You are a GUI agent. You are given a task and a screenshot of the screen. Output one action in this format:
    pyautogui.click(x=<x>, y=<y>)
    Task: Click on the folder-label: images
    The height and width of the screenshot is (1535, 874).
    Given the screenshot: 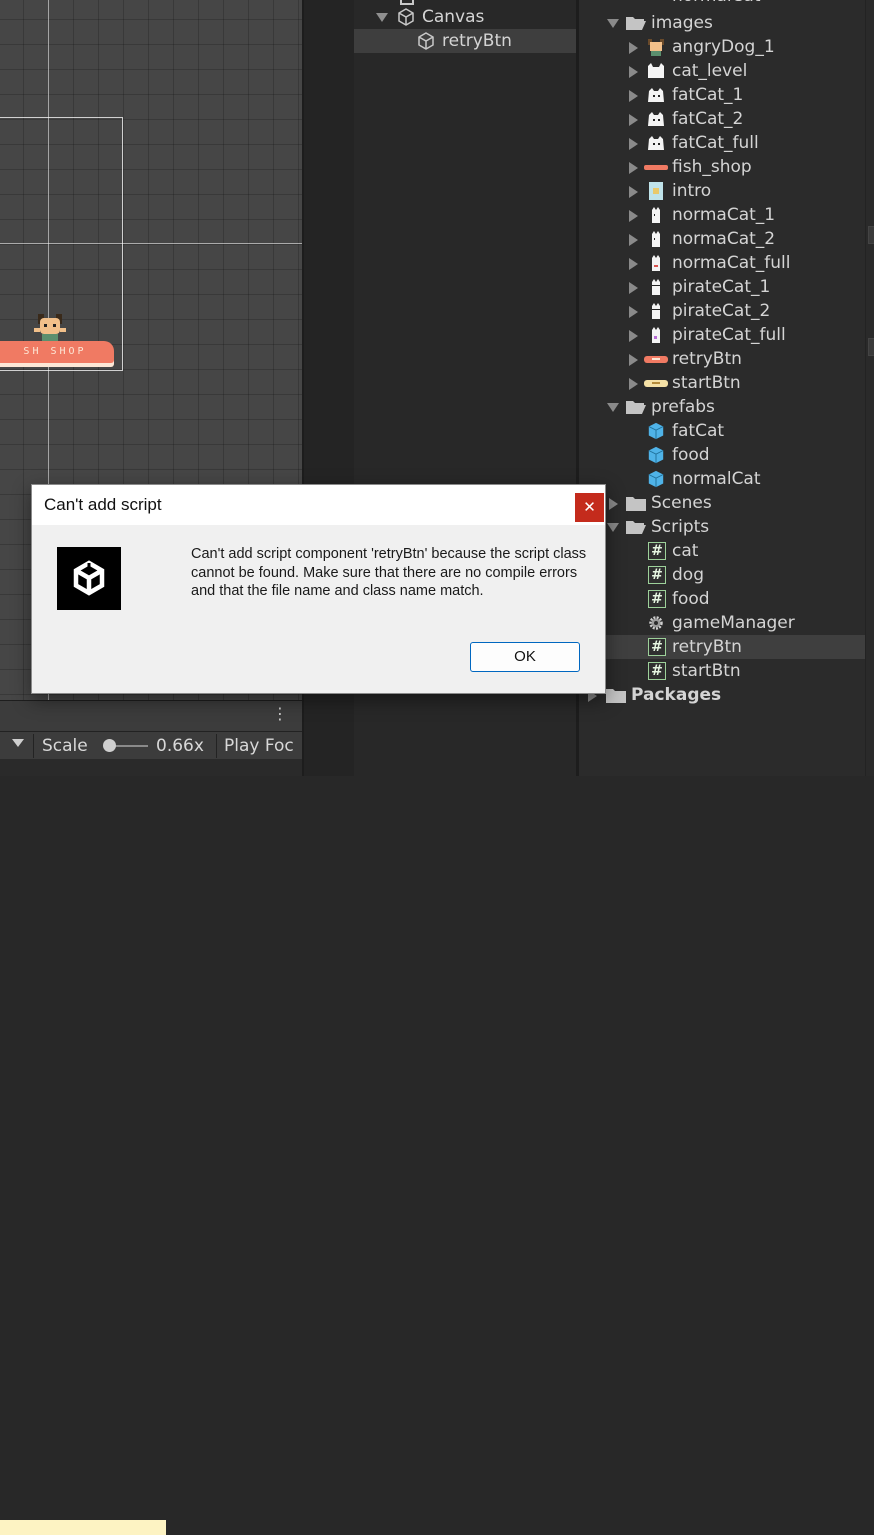 What is the action you would take?
    pyautogui.click(x=682, y=23)
    